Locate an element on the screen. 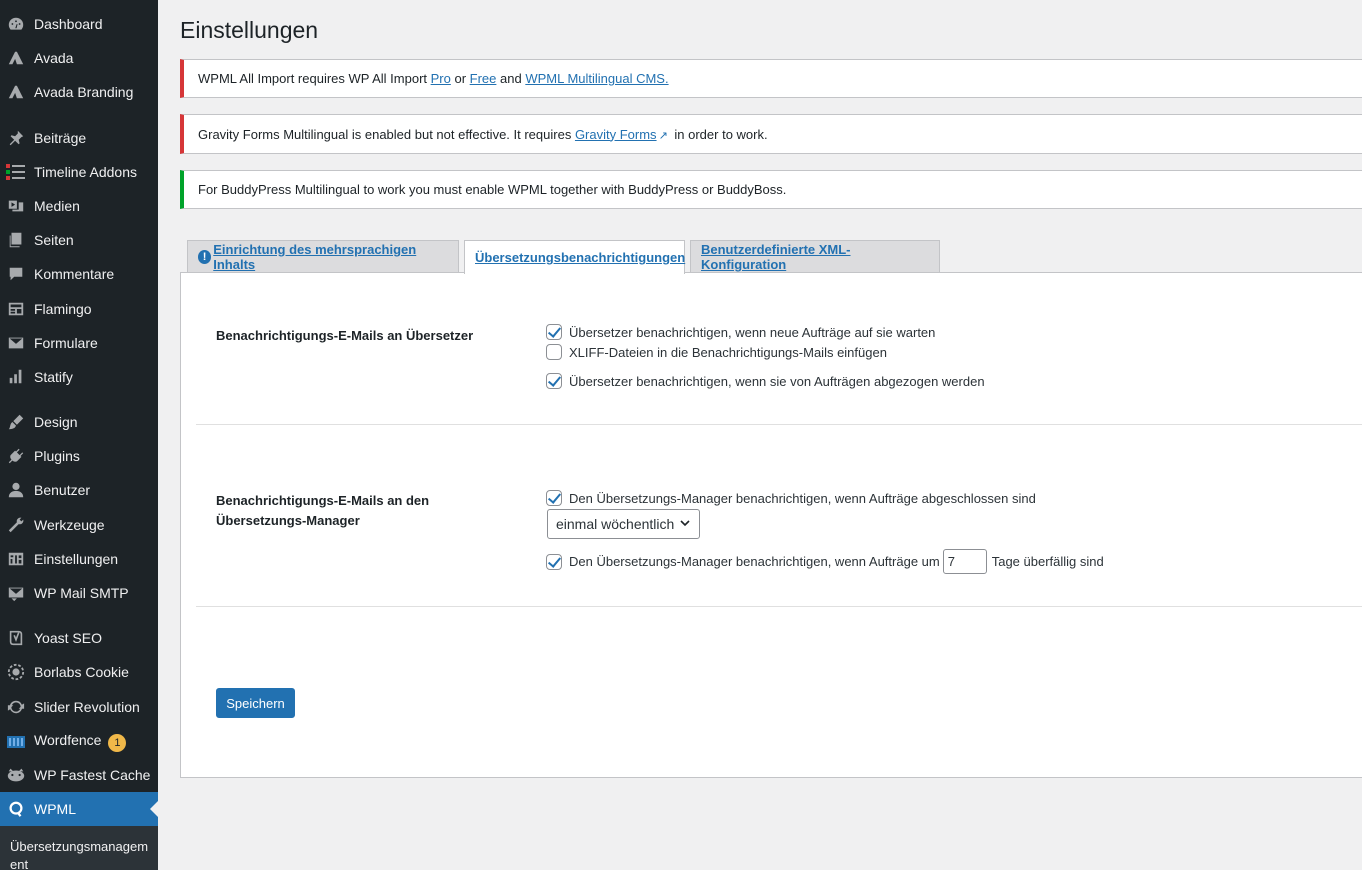 The height and width of the screenshot is (870, 1362). link-free: Free is located at coordinates (483, 78).